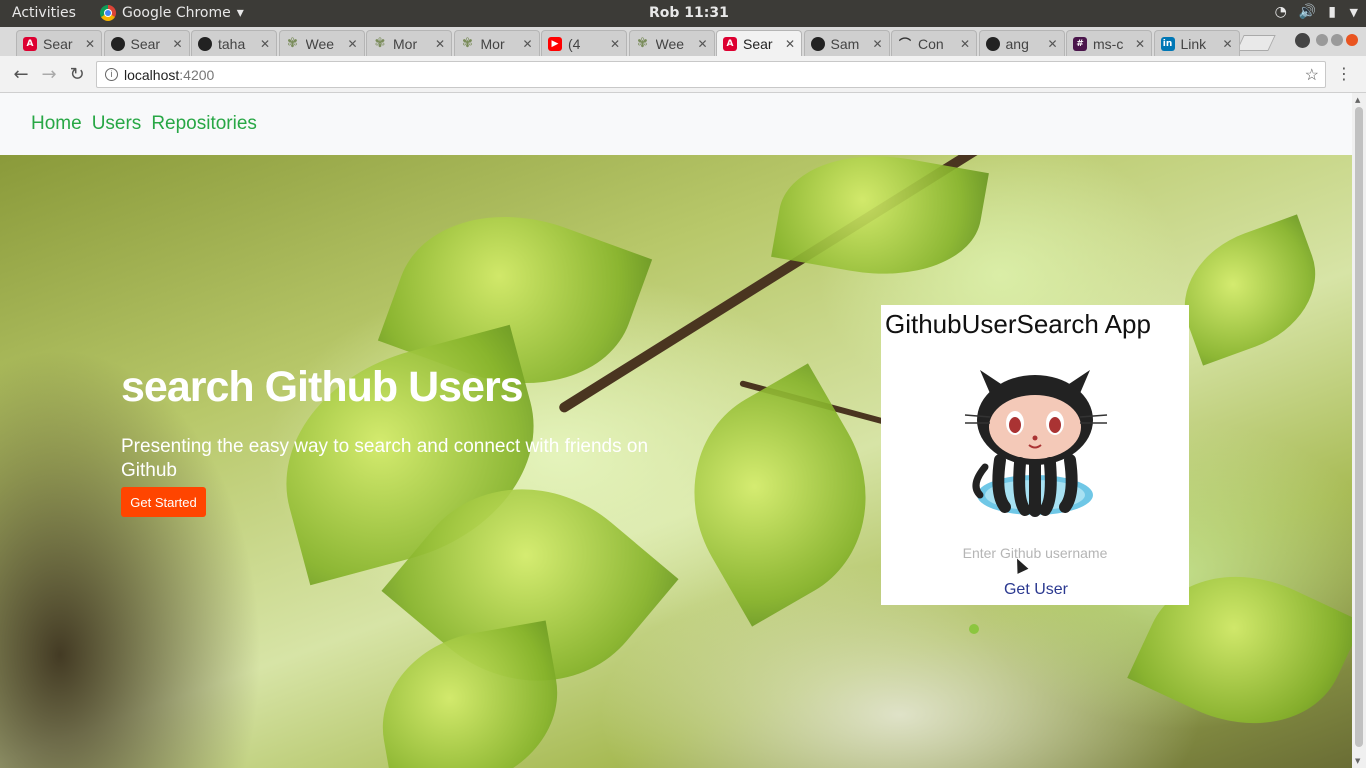 The width and height of the screenshot is (1366, 768). I want to click on url-port: :4200, so click(197, 75).